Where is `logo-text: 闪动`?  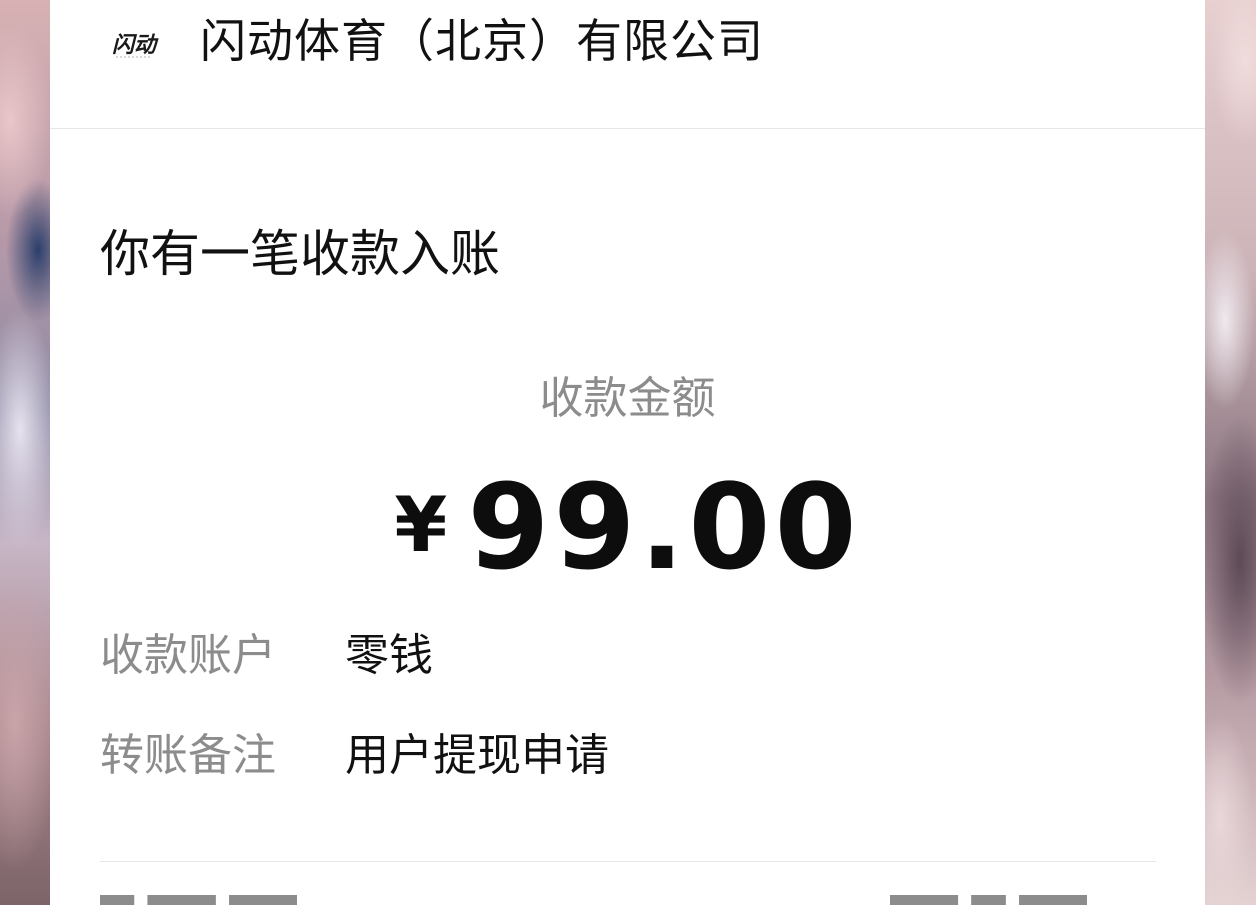 logo-text: 闪动 is located at coordinates (135, 45).